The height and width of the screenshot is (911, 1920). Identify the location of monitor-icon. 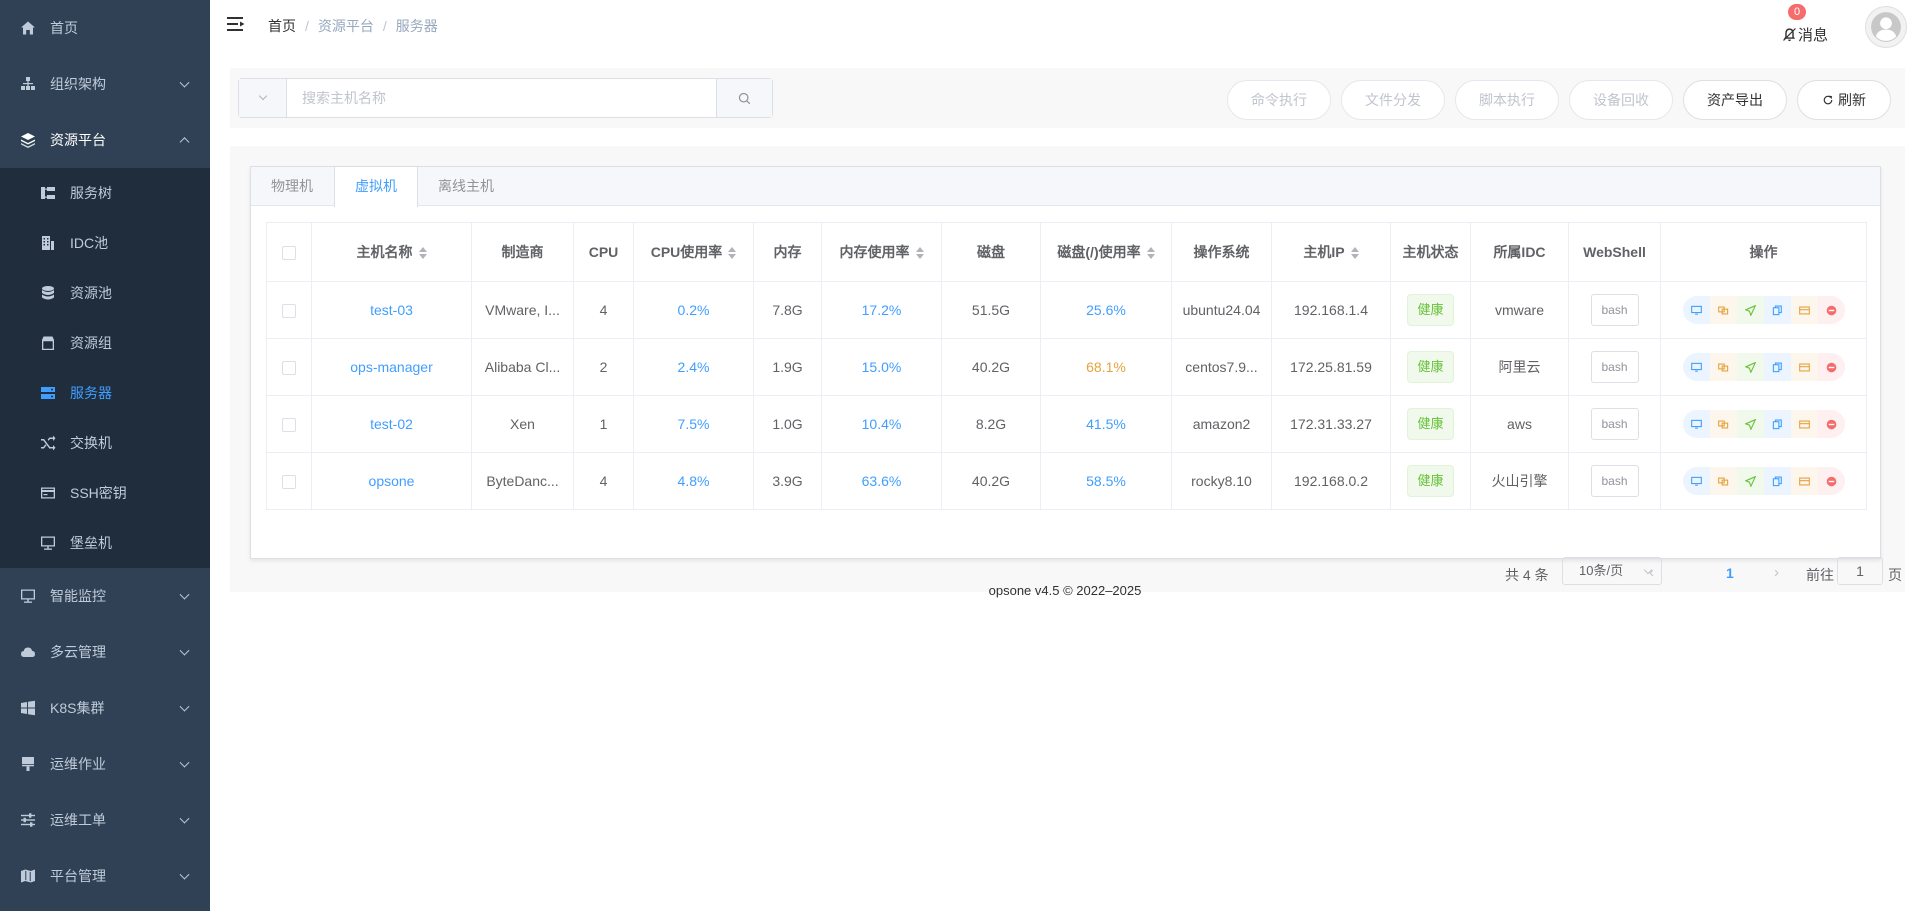
(48, 543).